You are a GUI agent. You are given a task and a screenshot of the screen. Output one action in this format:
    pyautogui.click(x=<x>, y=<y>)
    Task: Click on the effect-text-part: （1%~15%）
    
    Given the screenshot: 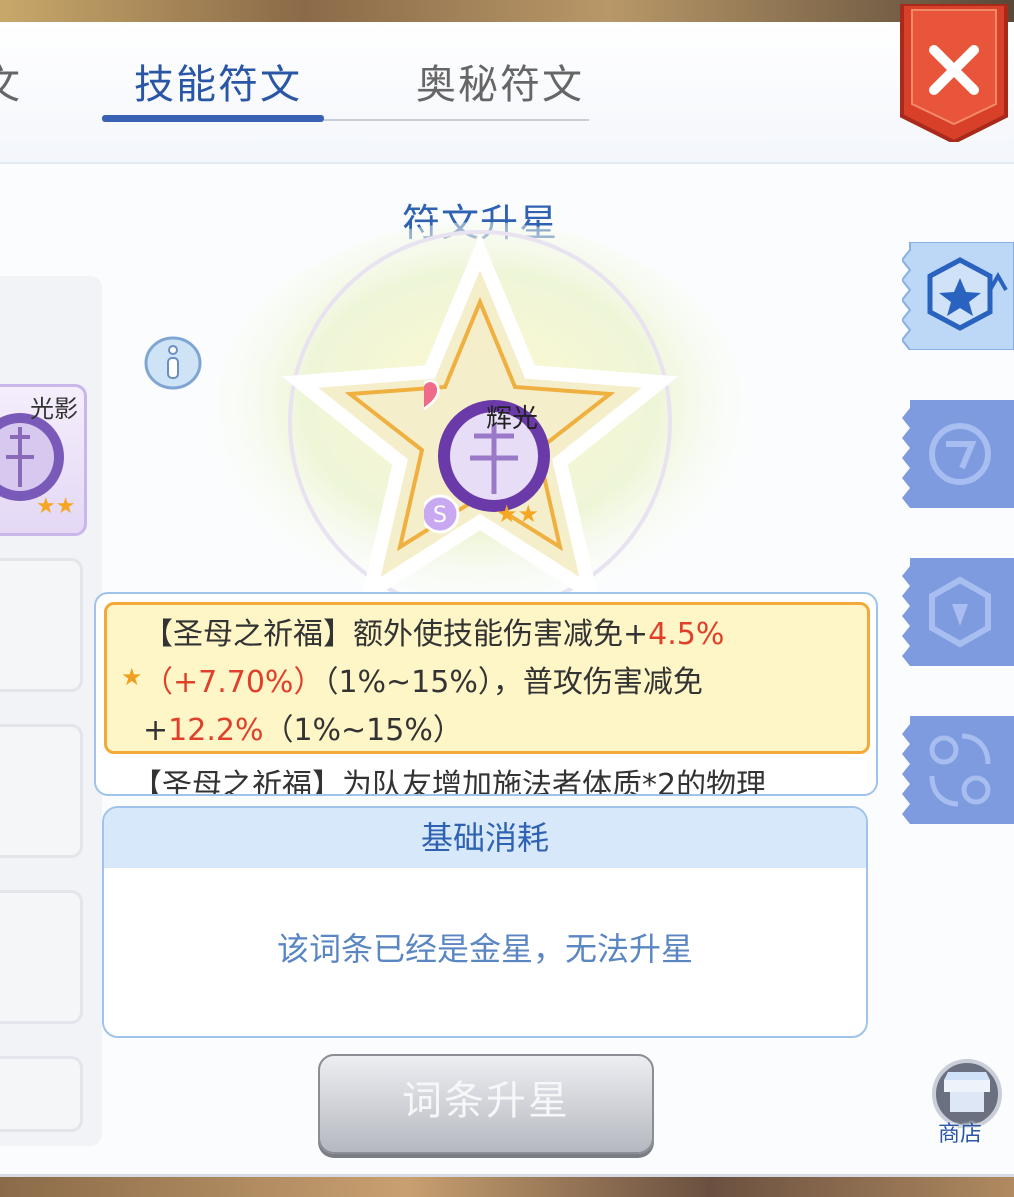 What is the action you would take?
    pyautogui.click(x=363, y=730)
    